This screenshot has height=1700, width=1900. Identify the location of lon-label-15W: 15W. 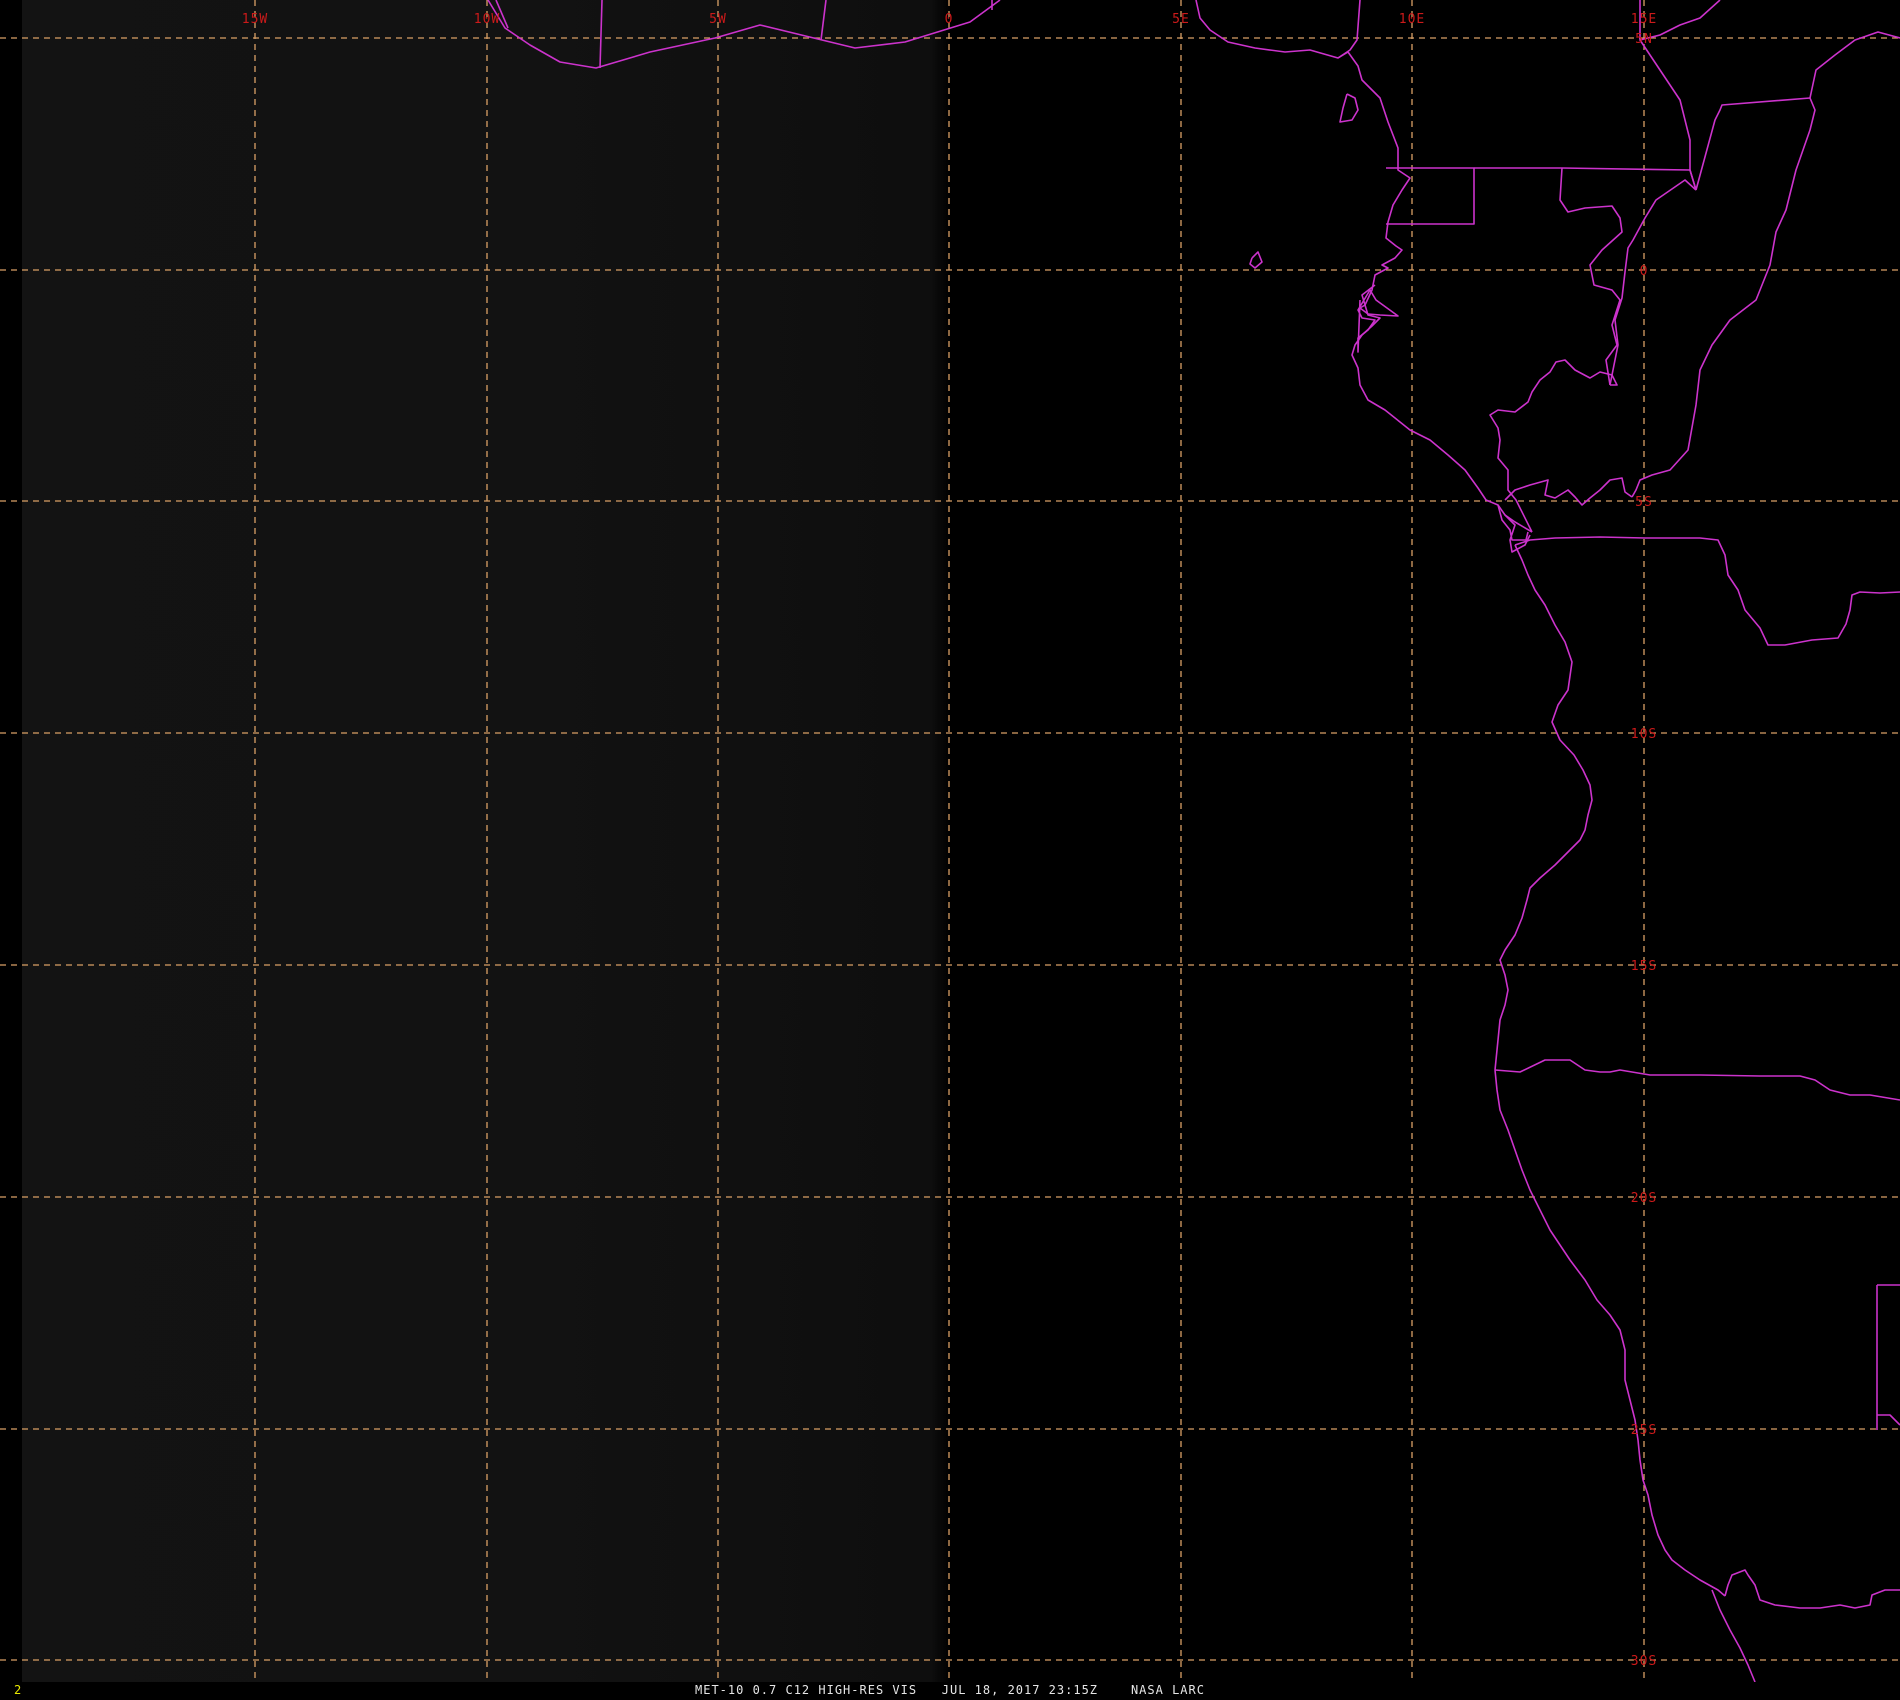
(255, 19).